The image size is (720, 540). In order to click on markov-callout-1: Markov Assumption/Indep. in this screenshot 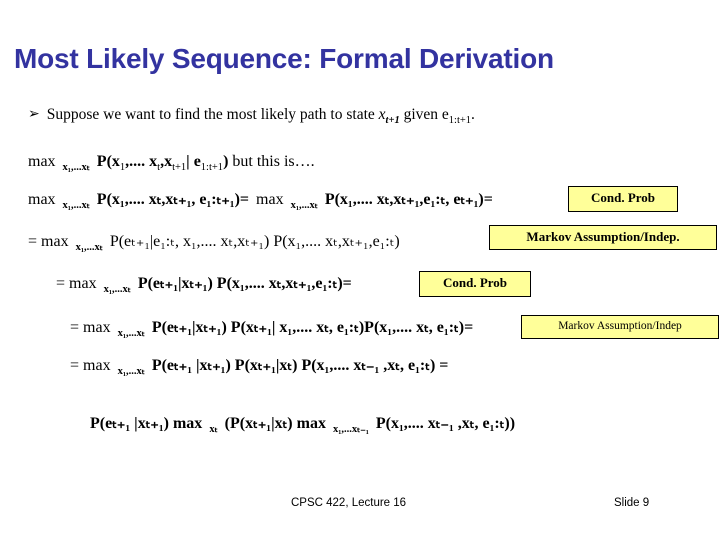, I will do `click(603, 237)`.